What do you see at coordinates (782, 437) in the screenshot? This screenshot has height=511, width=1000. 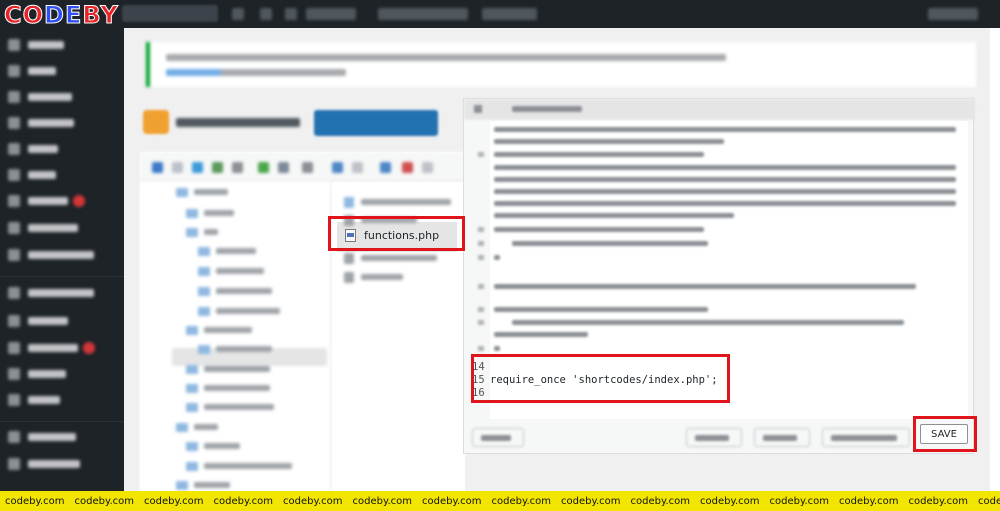 I see `editor-save-as-button` at bounding box center [782, 437].